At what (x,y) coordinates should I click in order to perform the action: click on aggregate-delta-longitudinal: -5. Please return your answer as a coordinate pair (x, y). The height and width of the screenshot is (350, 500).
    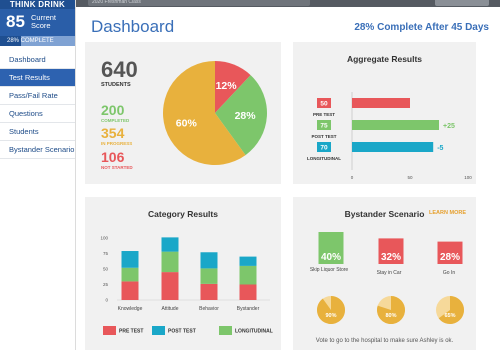
    Looking at the image, I should click on (440, 148).